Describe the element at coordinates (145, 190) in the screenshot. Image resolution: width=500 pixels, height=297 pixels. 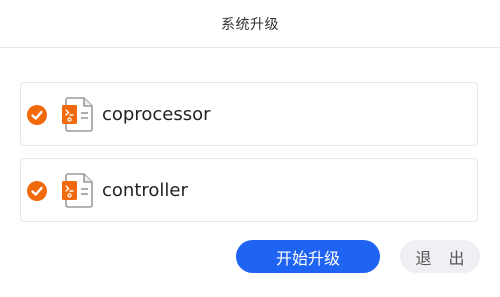
I see `item-label: controller` at that location.